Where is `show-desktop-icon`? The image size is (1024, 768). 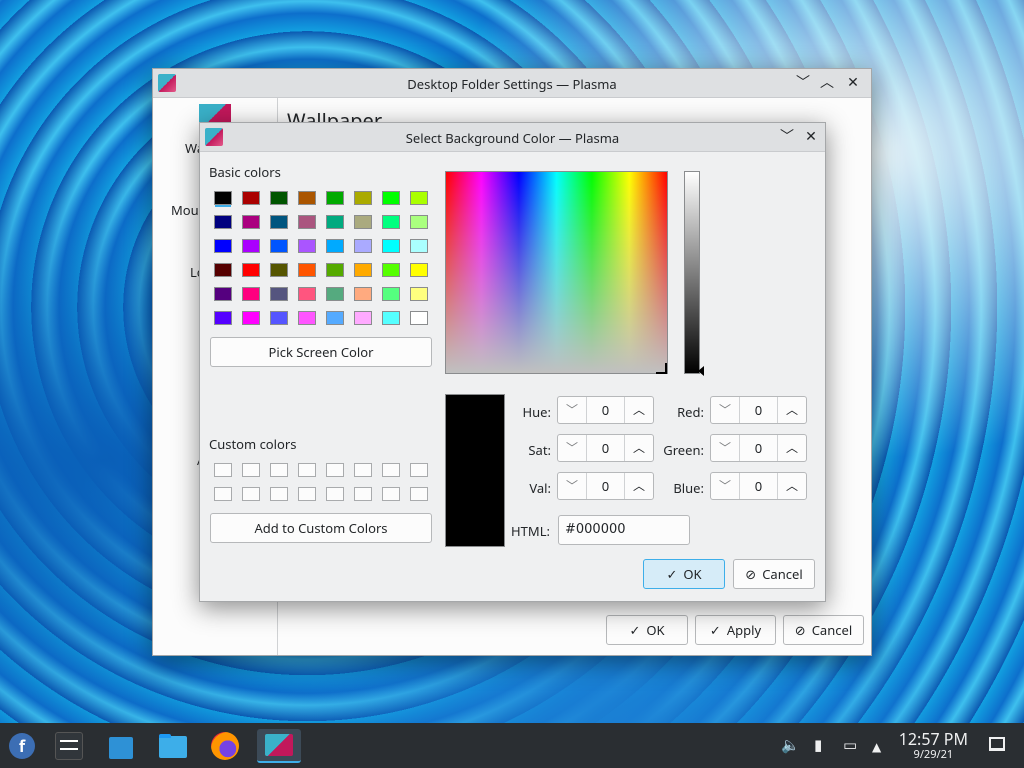 show-desktop-icon is located at coordinates (997, 744).